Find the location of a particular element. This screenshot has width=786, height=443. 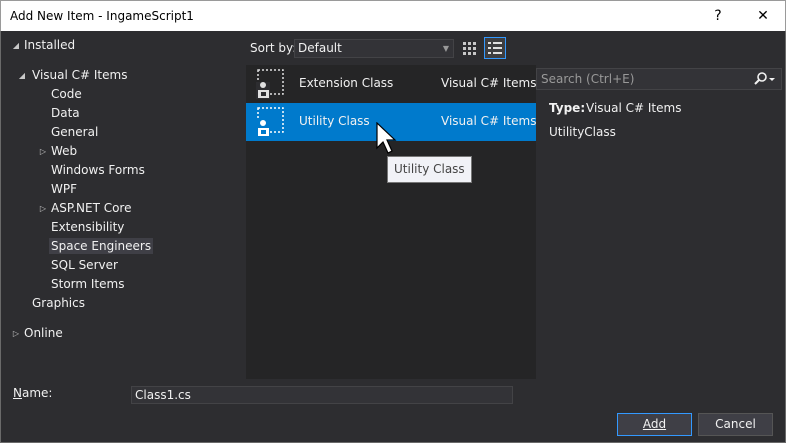

name-label: Name: is located at coordinates (32, 393).